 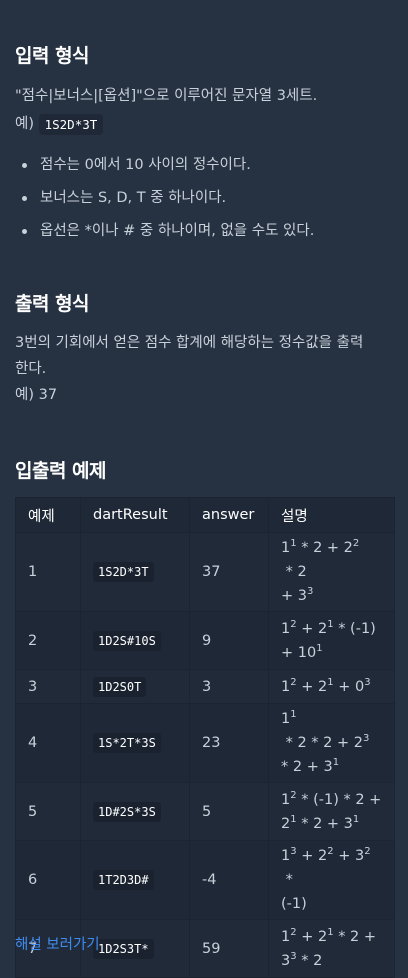 I want to click on dart-result-code: 1T2D3D#, so click(x=123, y=880).